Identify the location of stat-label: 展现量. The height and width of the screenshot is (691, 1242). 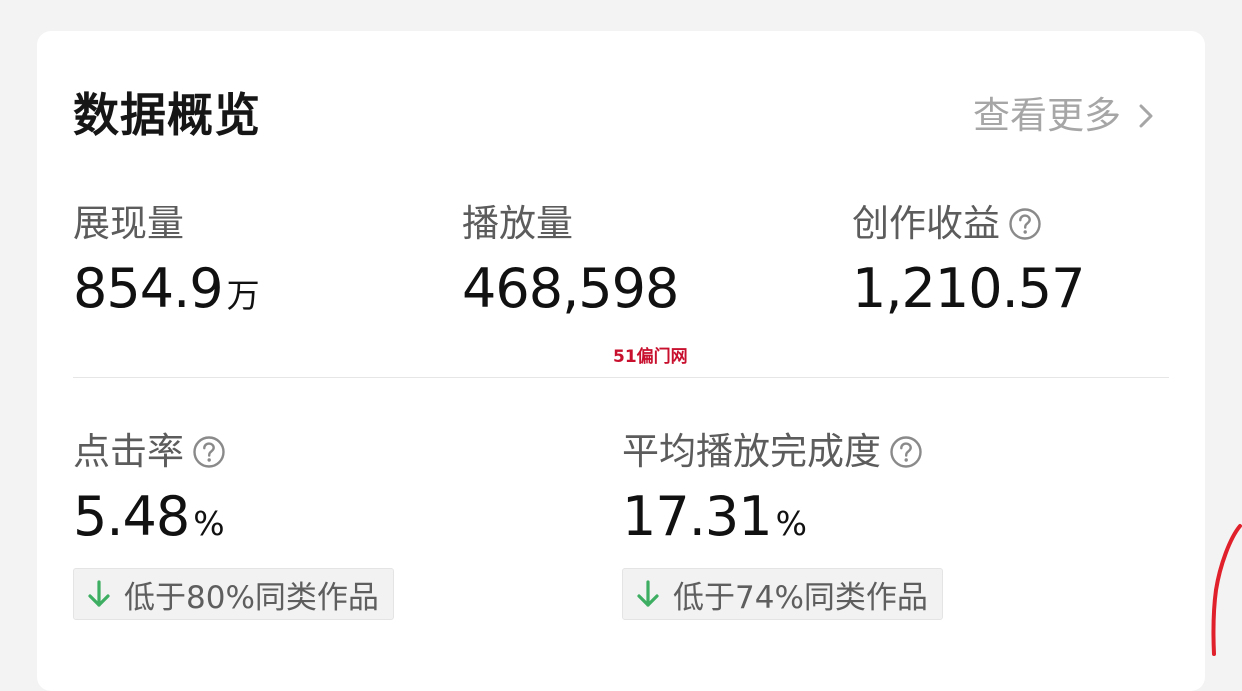
(128, 223).